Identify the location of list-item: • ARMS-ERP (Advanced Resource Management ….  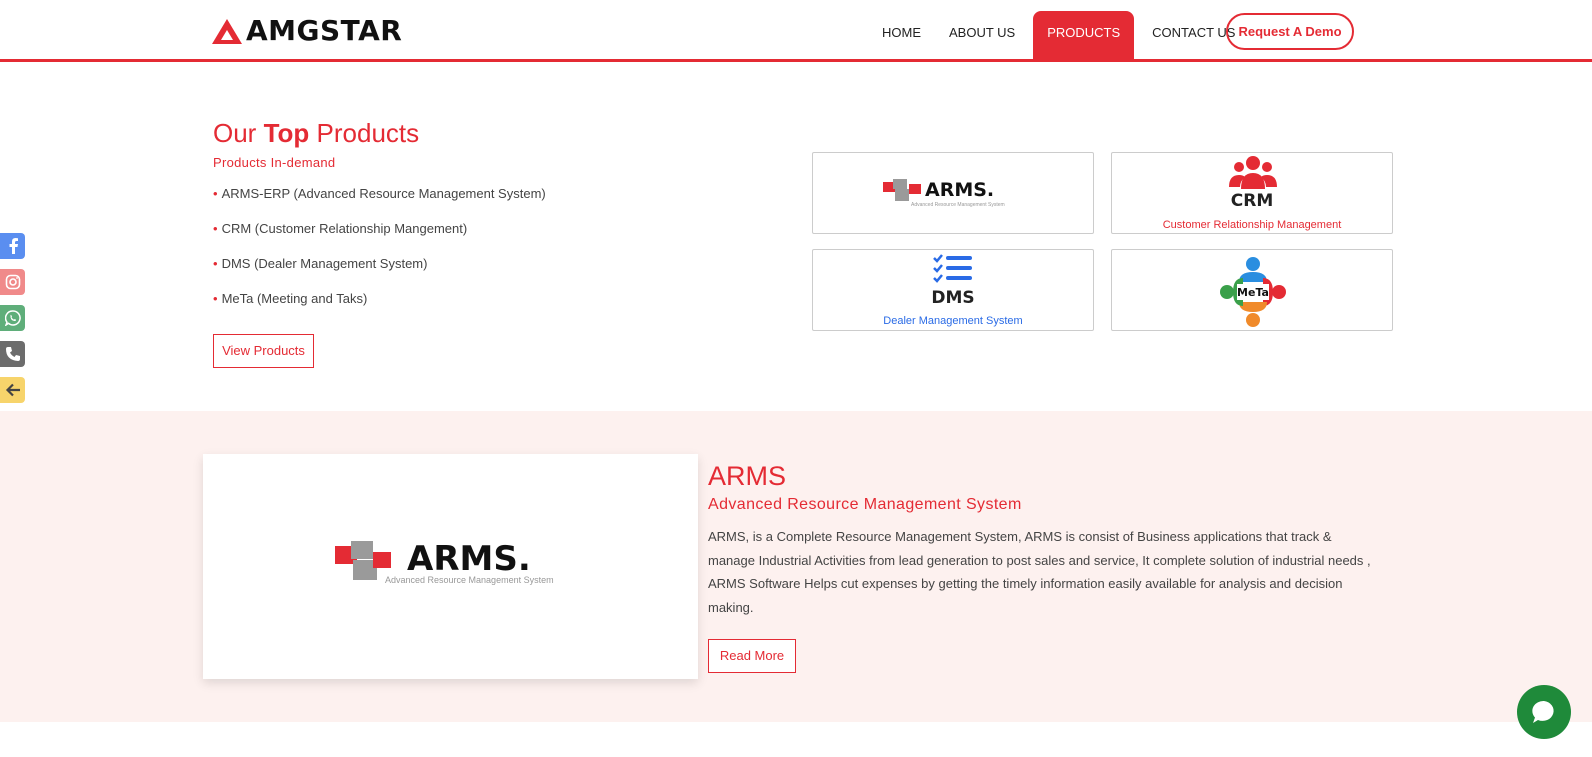
(379, 203).